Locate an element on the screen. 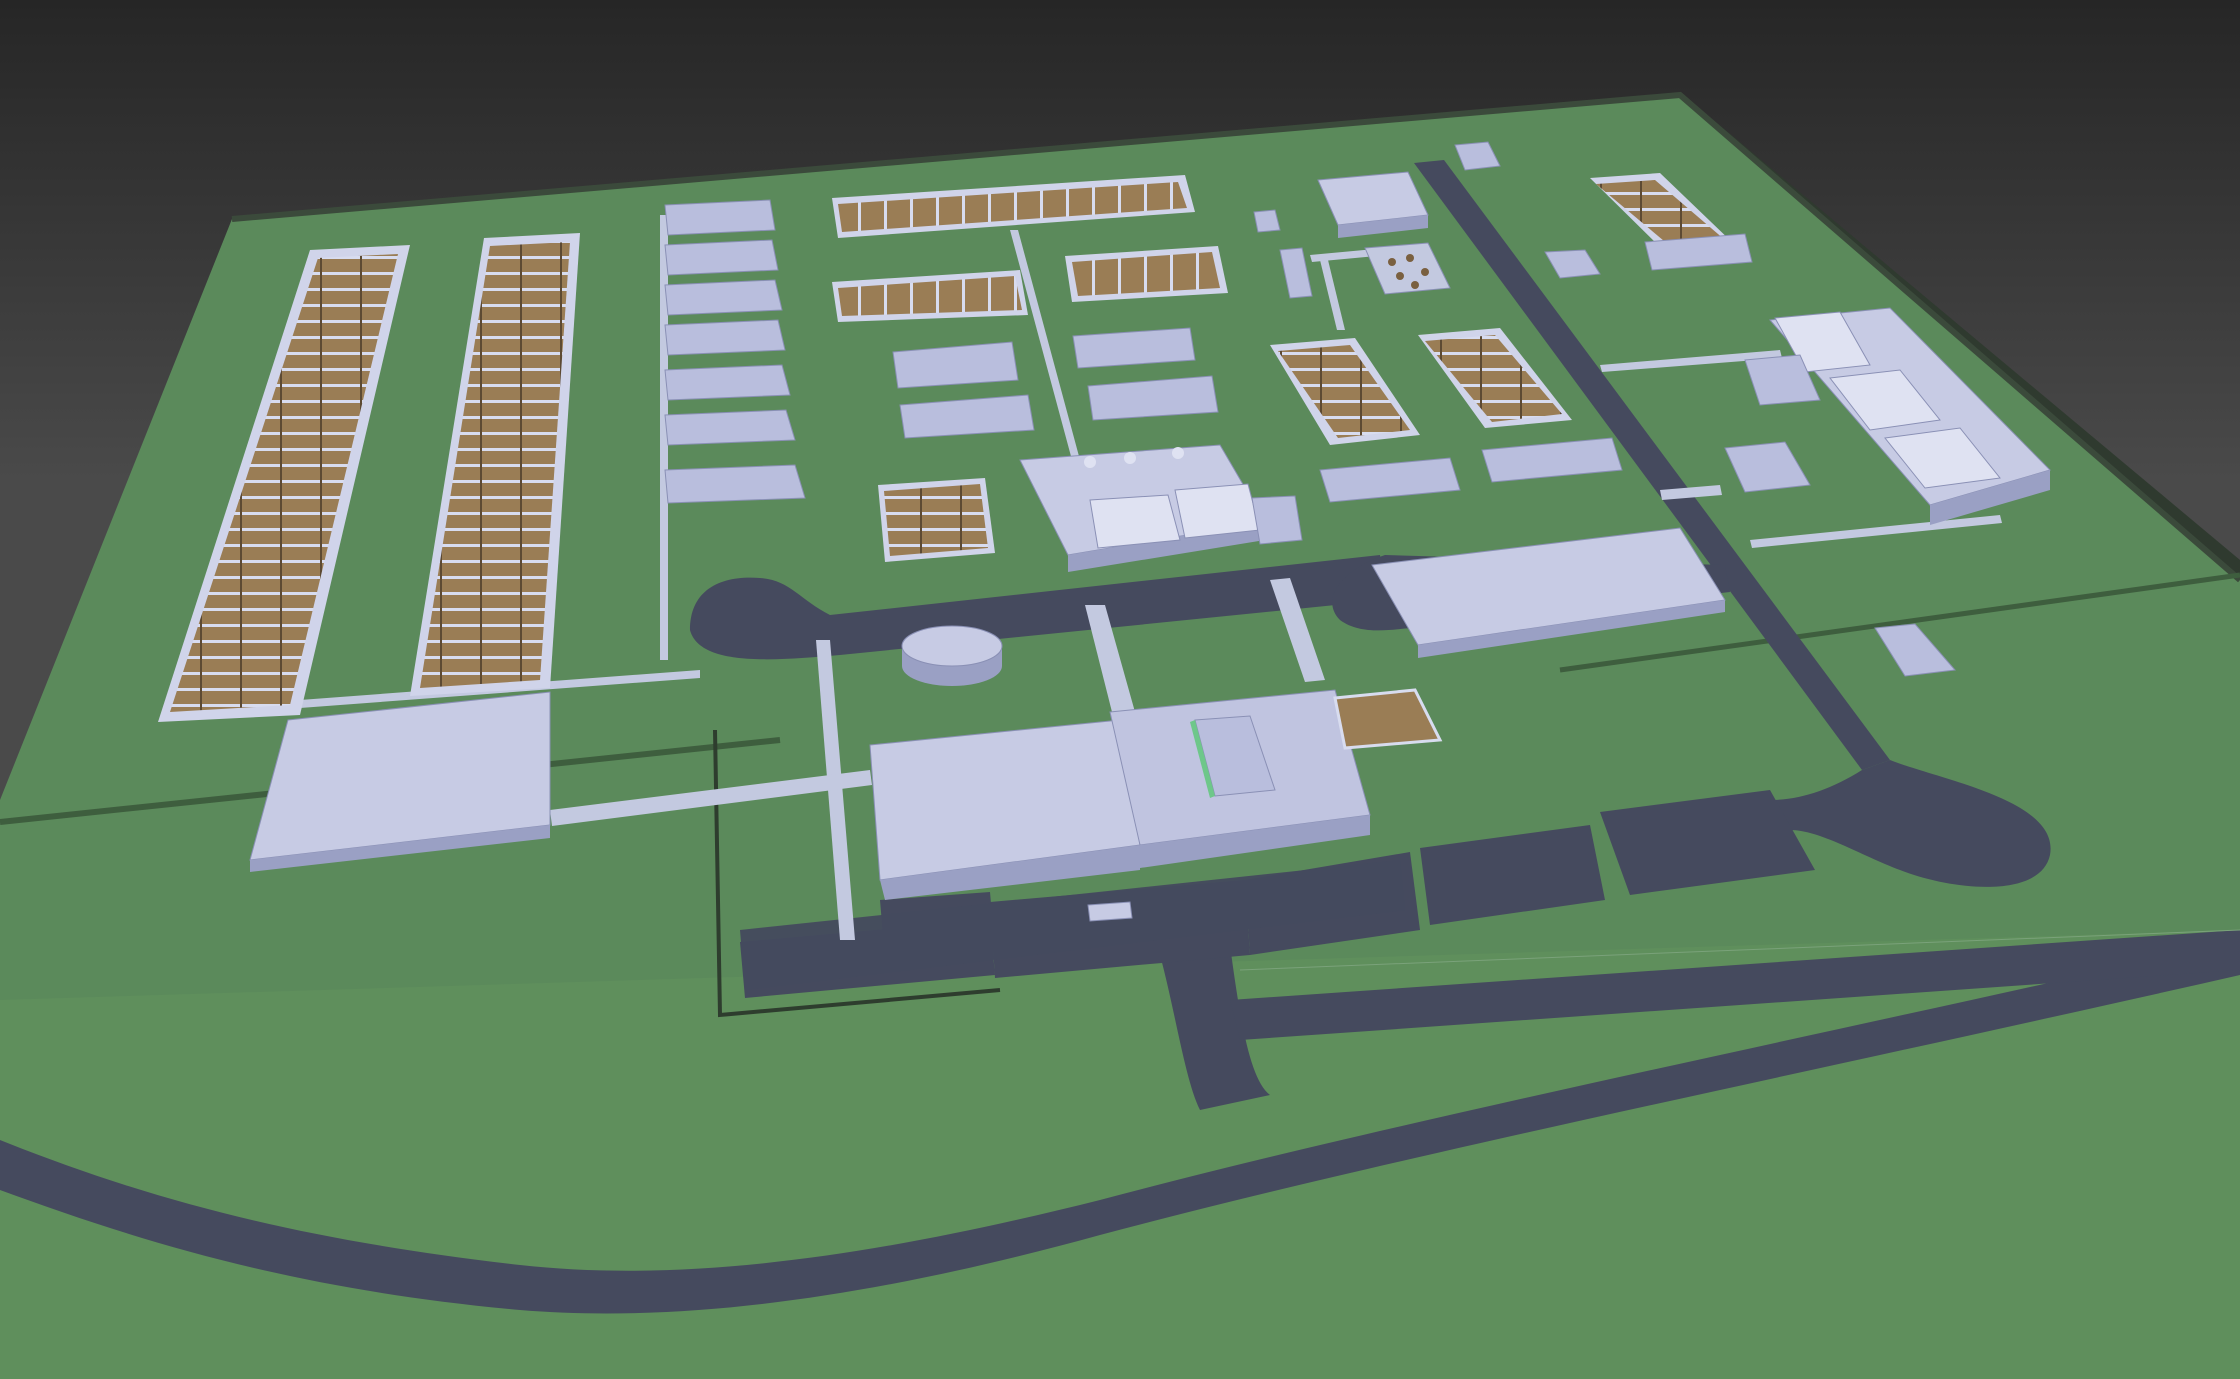  guardhouse is located at coordinates (1110, 911).